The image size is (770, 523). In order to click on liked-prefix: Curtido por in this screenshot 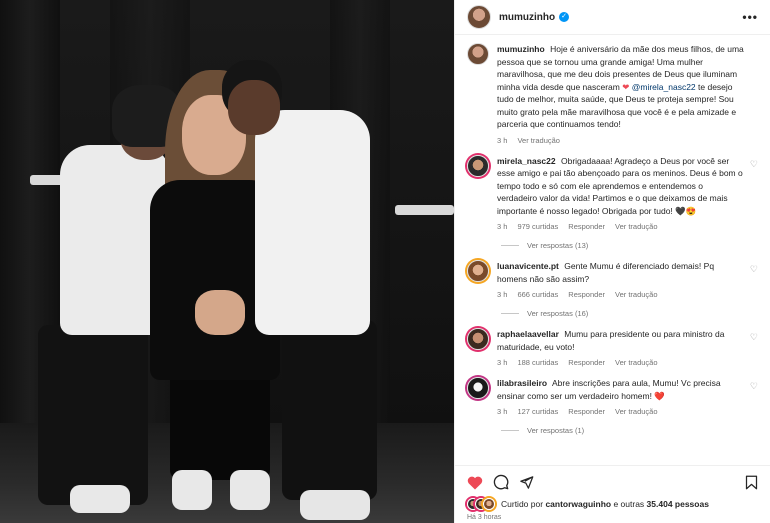, I will do `click(522, 504)`.